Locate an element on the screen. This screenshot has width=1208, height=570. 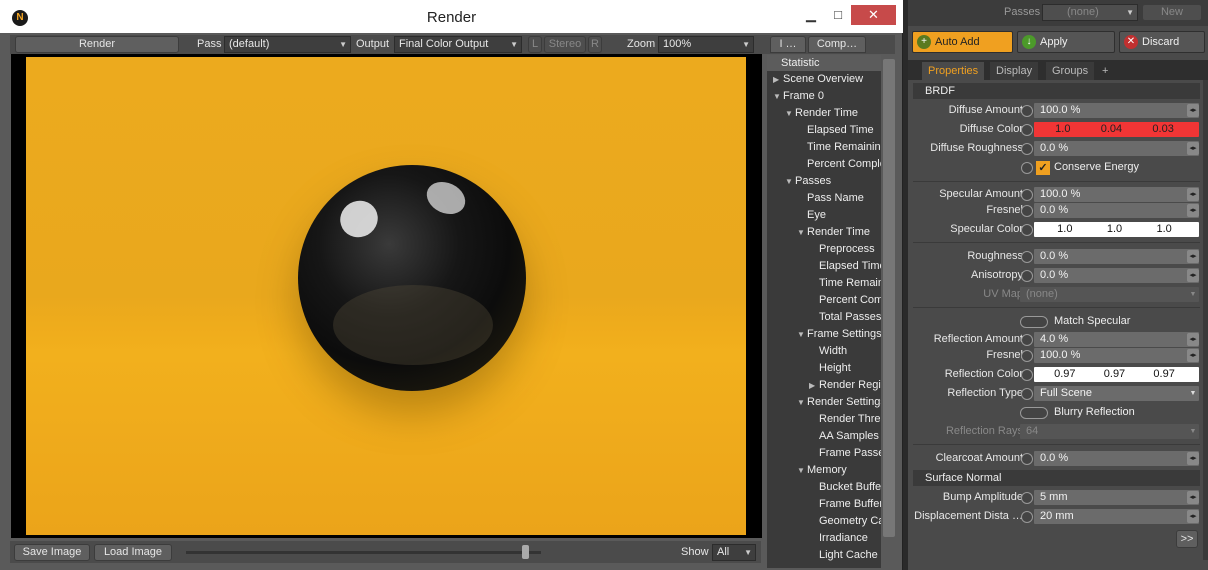
apply-button: ↓ Apply is located at coordinates (1066, 42).